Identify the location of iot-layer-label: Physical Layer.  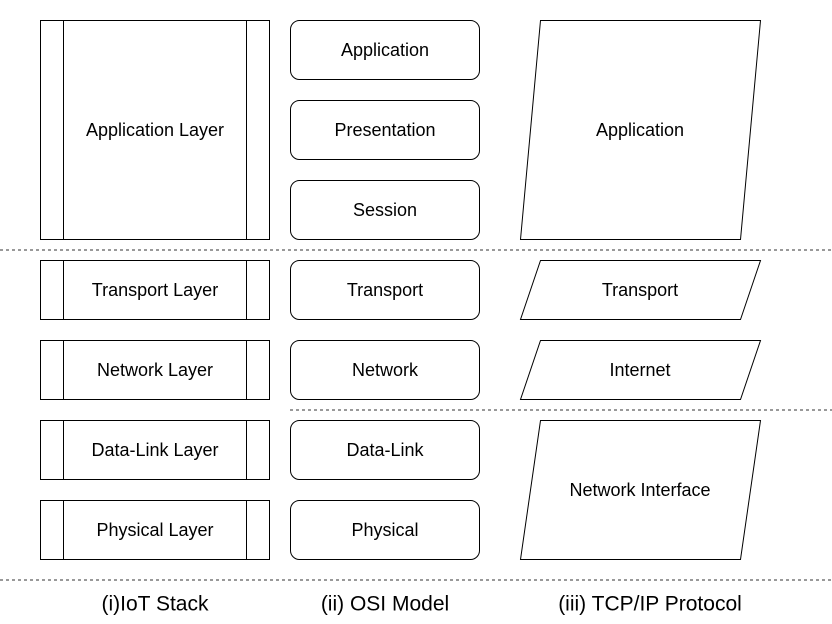
(154, 530).